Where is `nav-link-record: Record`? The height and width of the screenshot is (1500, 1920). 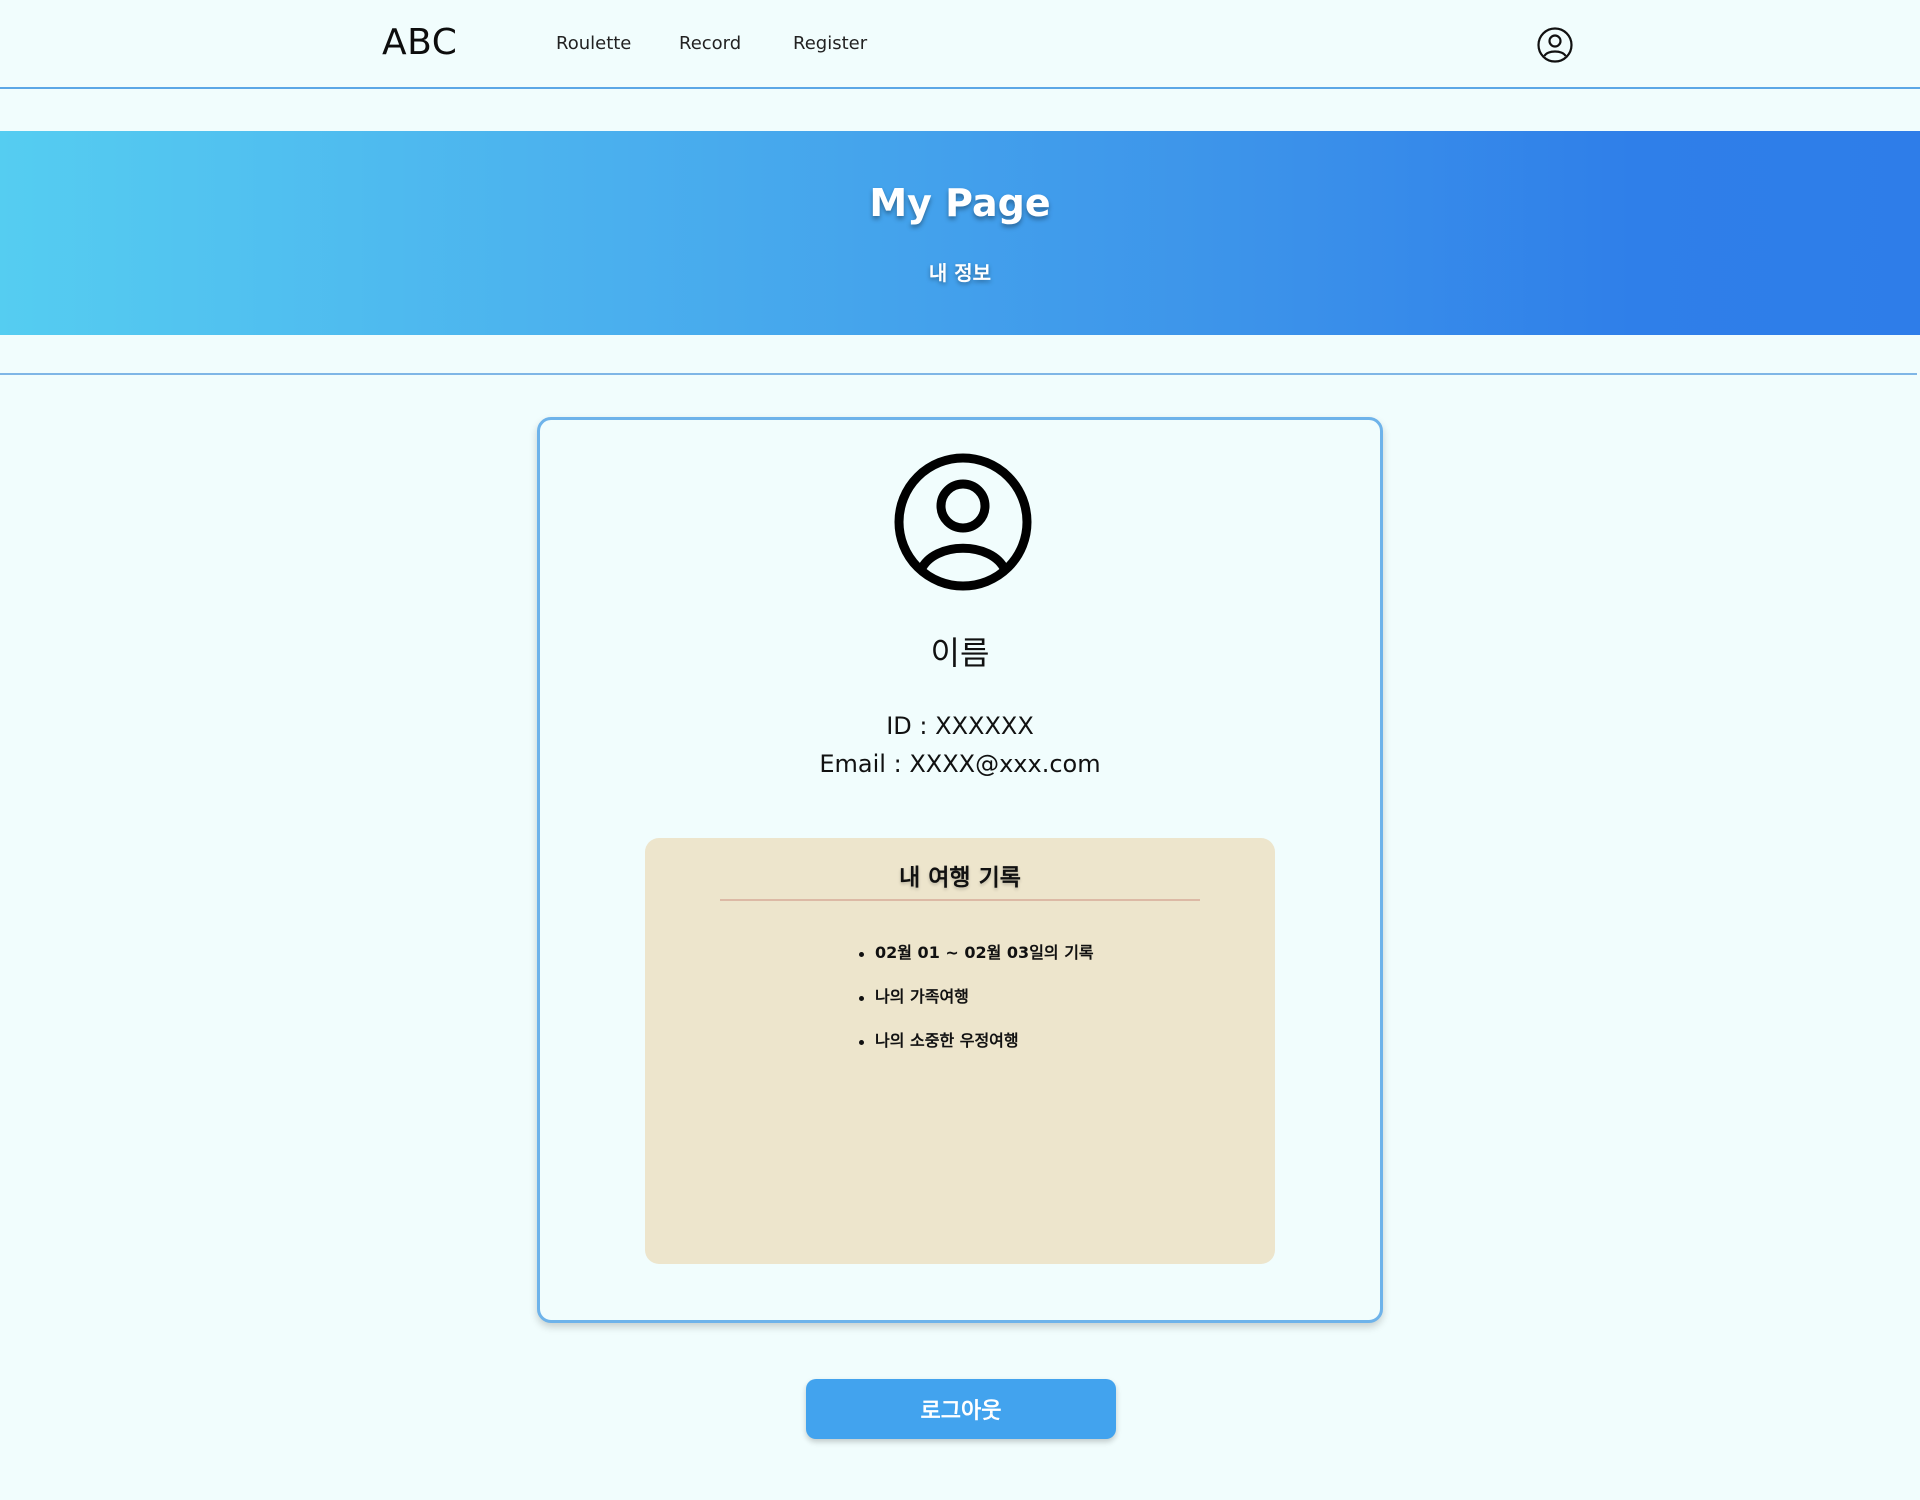
nav-link-record: Record is located at coordinates (710, 43).